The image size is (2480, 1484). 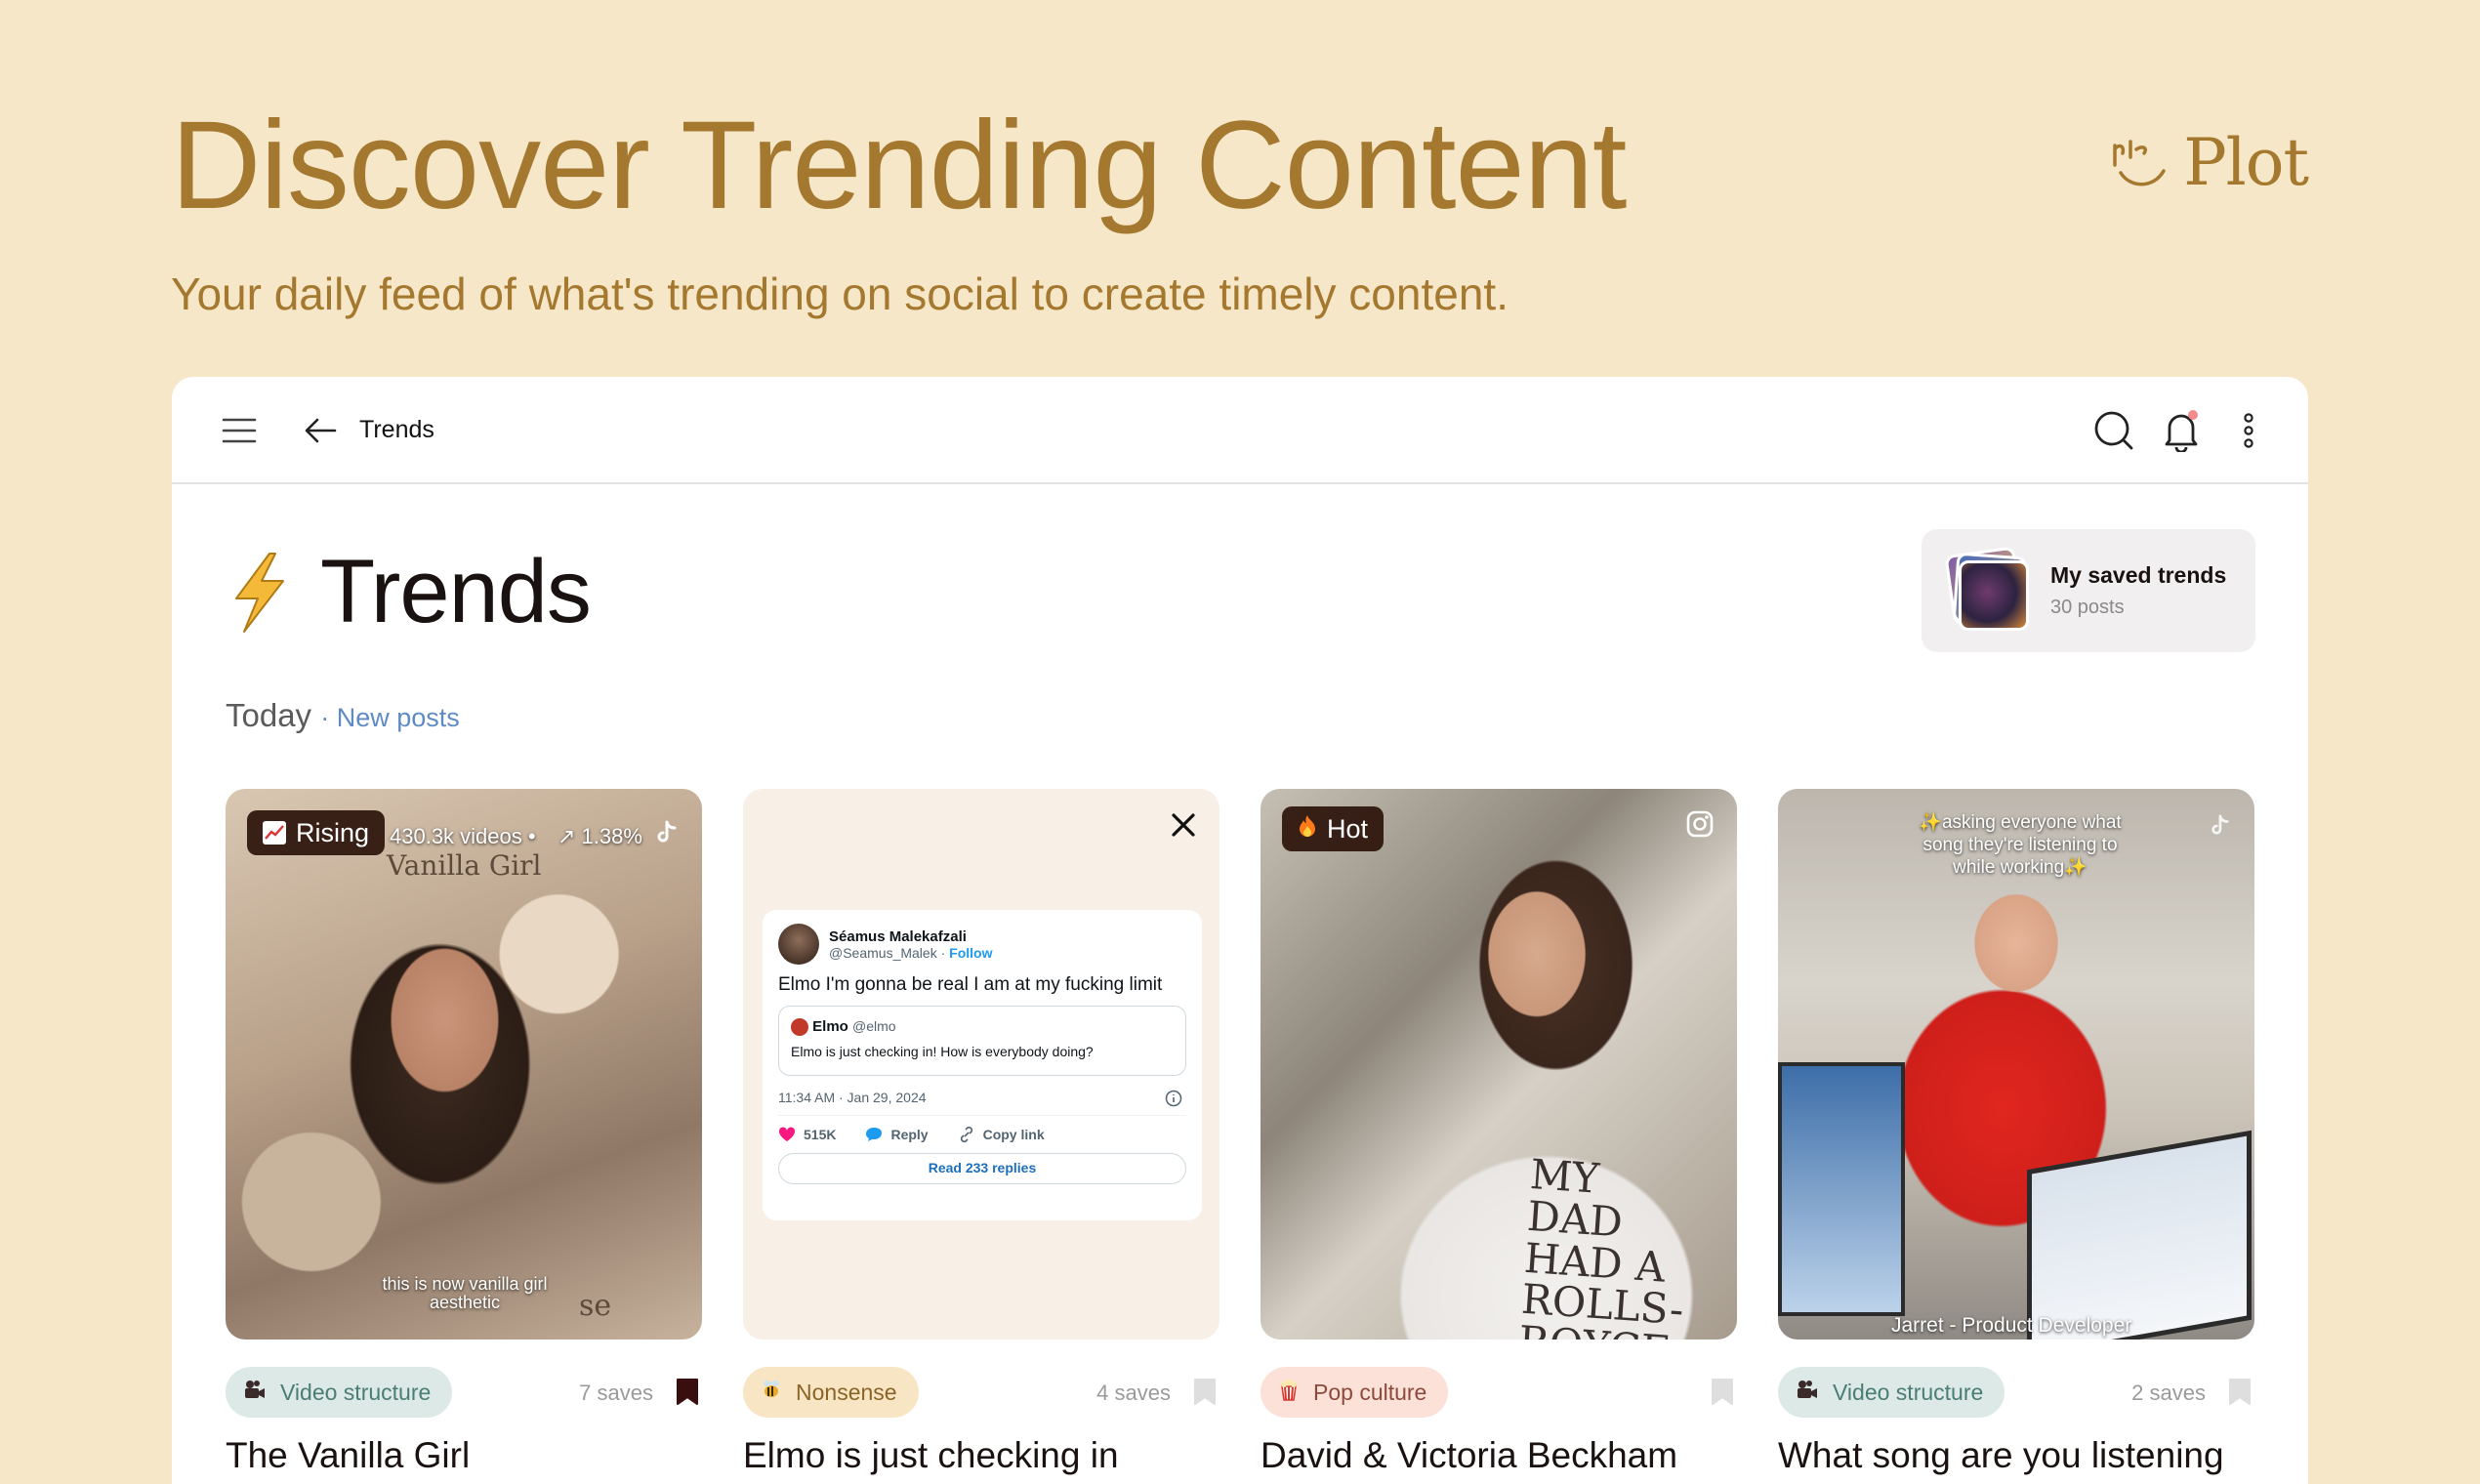 What do you see at coordinates (1499, 1065) in the screenshot?
I see `card-thumbnail: Hot MY DAD HAD A ROLLS- ROYCE` at bounding box center [1499, 1065].